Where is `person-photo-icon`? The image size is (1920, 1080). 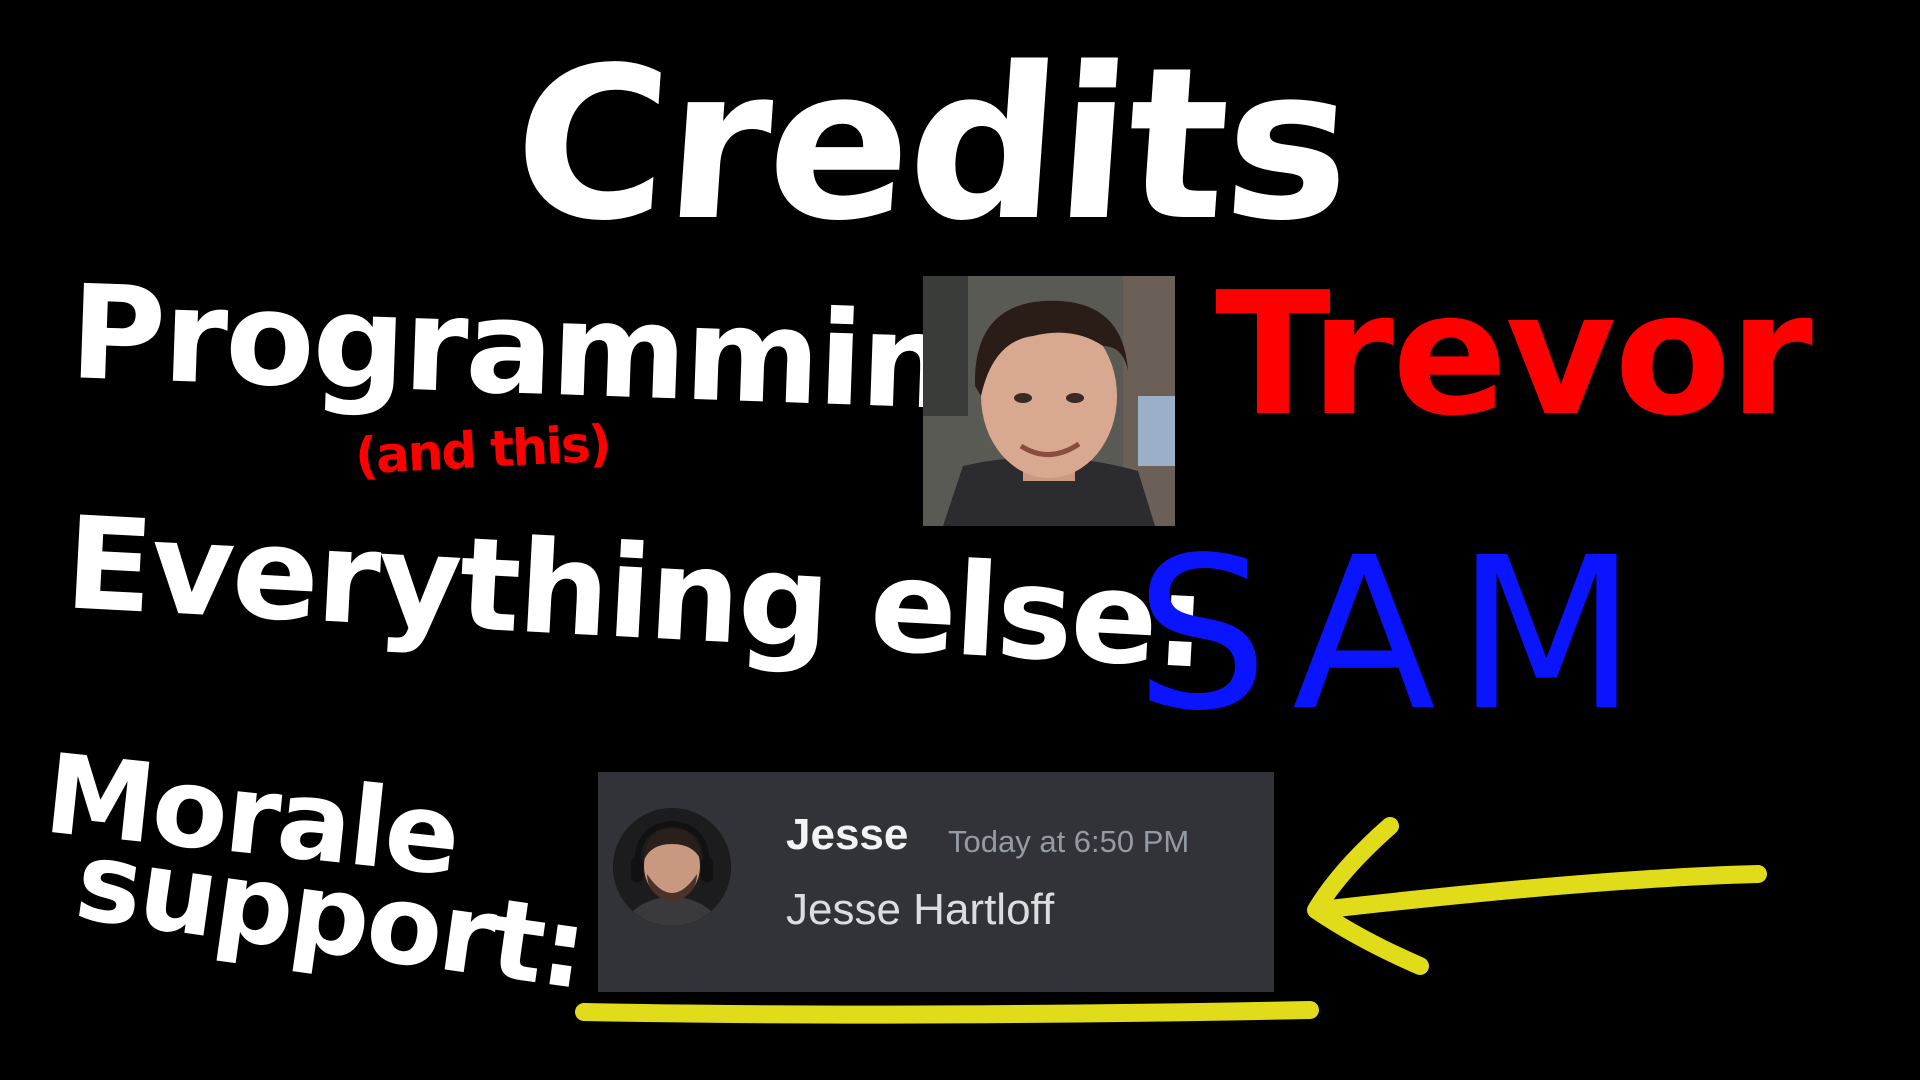 person-photo-icon is located at coordinates (1049, 401).